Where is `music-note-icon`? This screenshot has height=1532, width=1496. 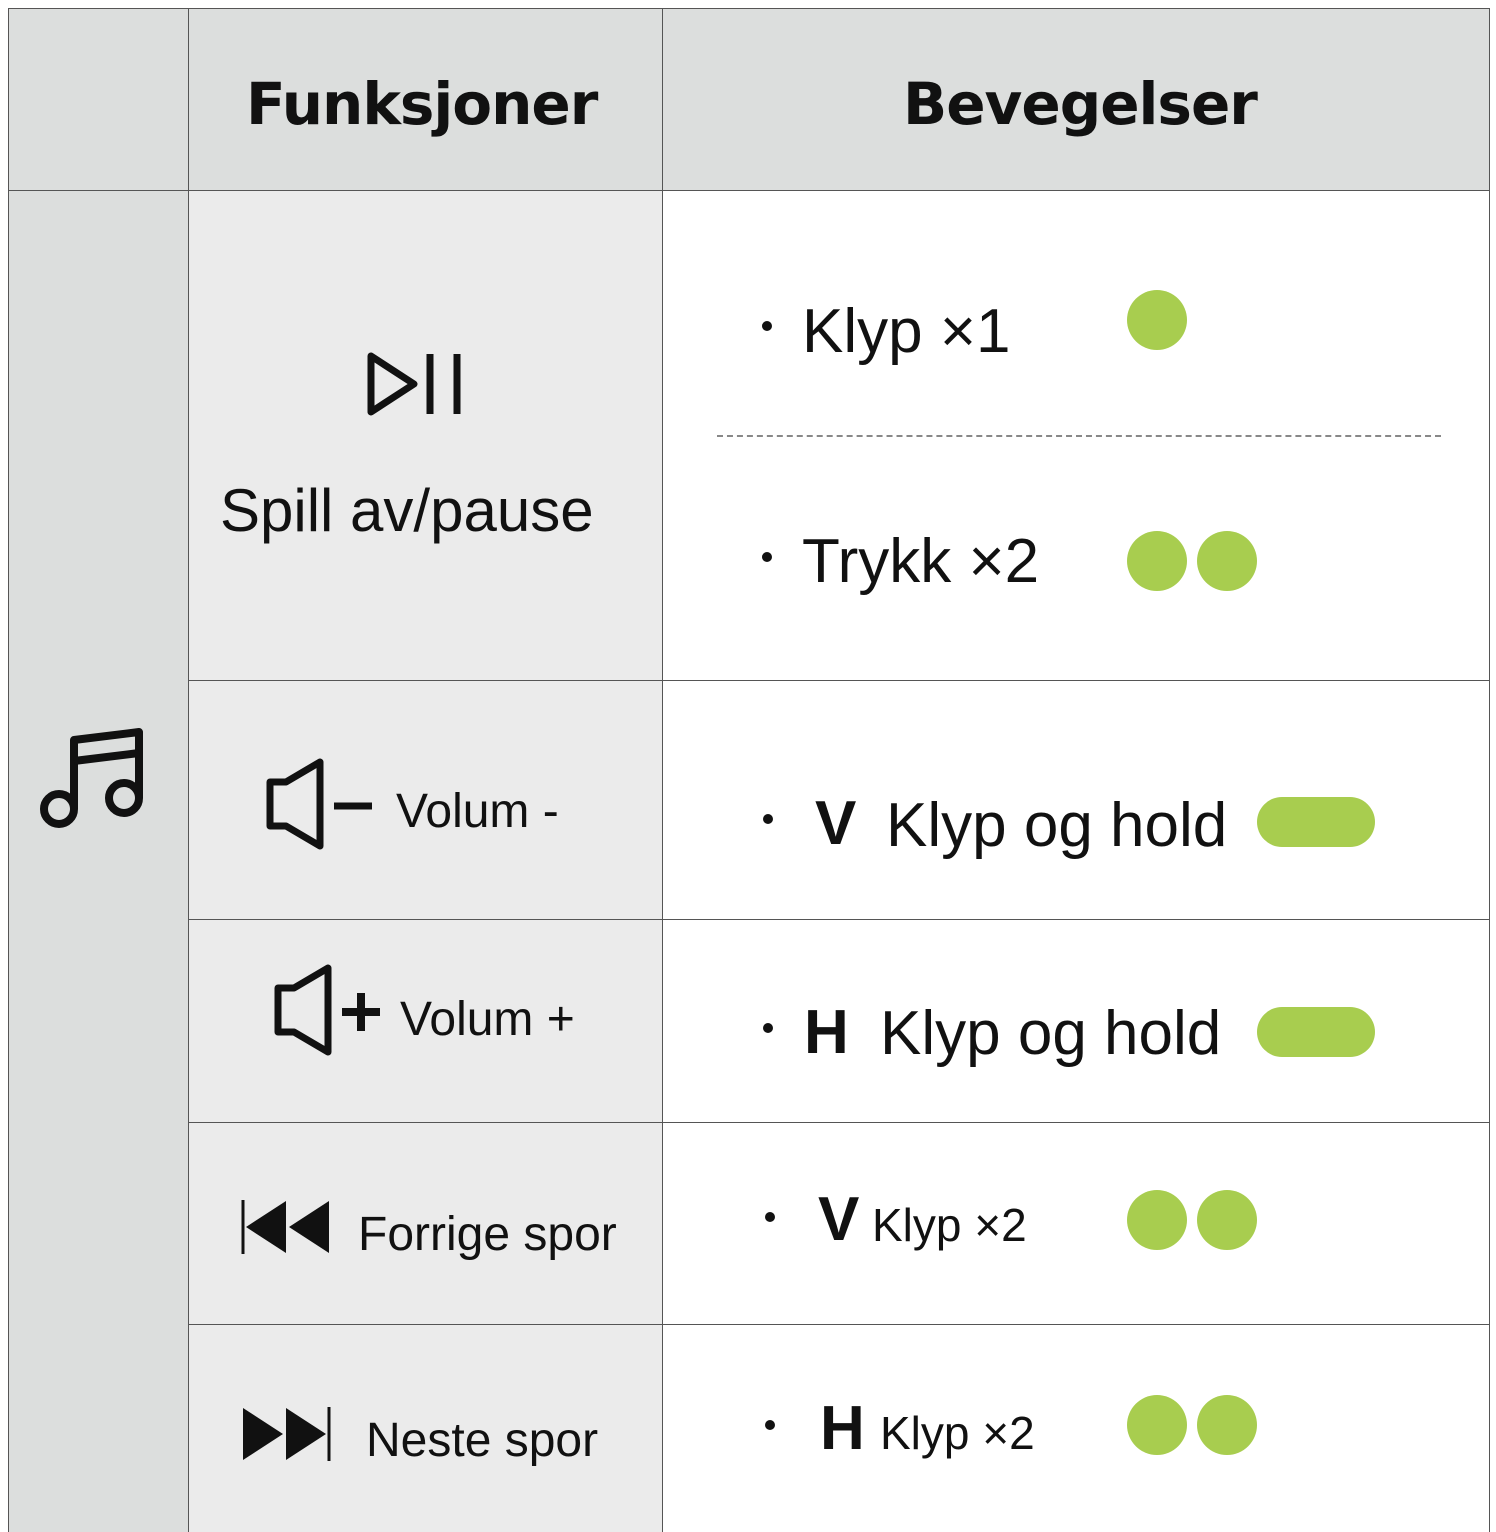
music-note-icon is located at coordinates (94, 781).